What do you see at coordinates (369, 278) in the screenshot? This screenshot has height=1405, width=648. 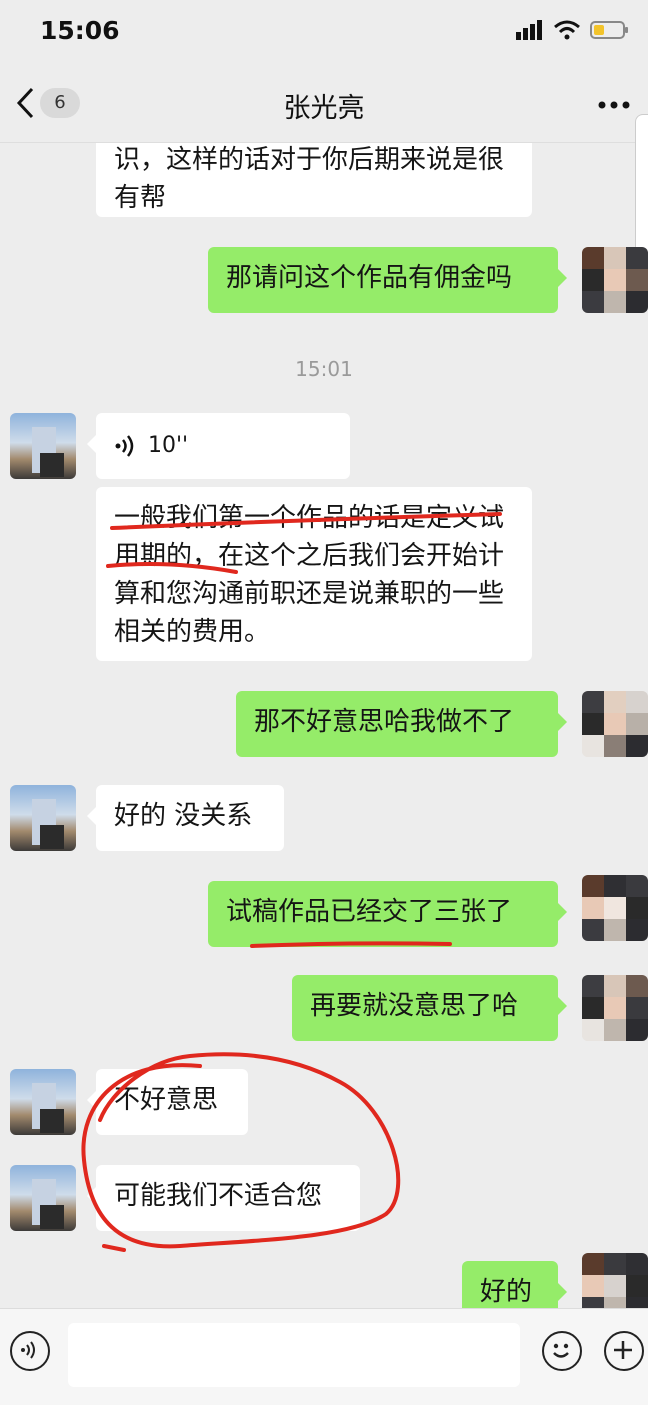 I see `message-text: 那请问这个作品有佣金吗` at bounding box center [369, 278].